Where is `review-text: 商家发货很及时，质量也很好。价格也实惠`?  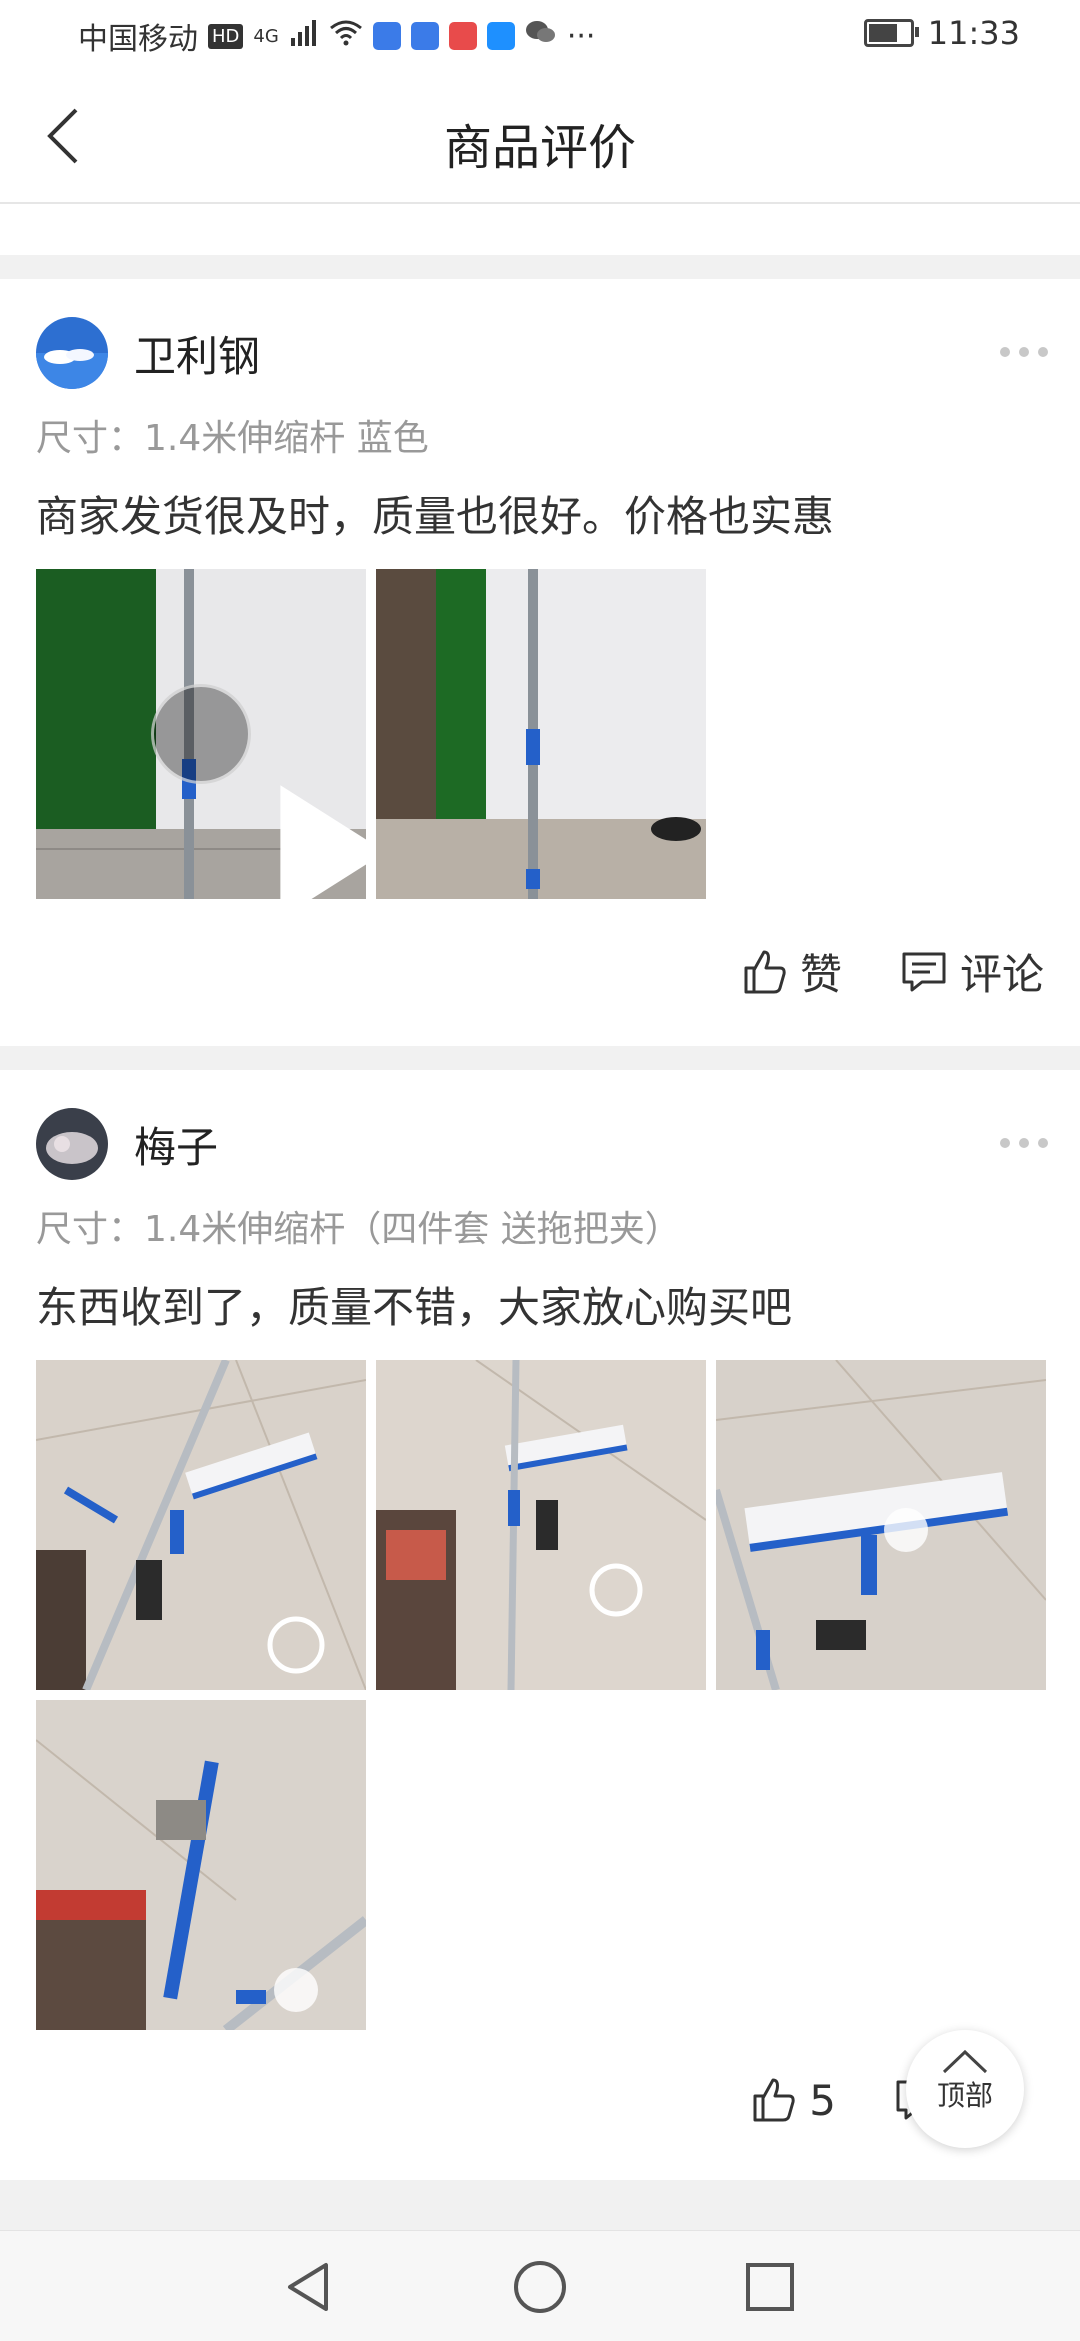
review-text: 商家发货很及时，质量也很好。价格也实惠 is located at coordinates (435, 516).